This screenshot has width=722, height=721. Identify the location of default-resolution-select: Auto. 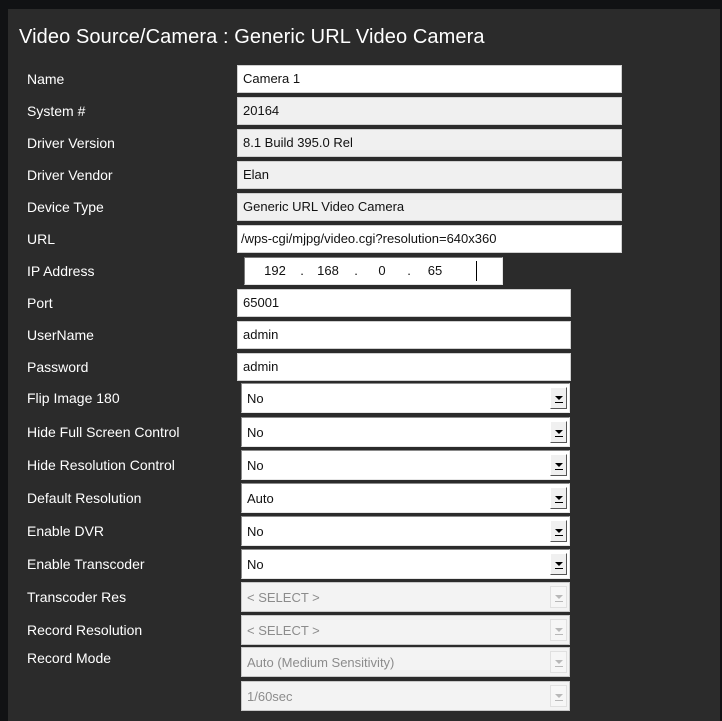
(405, 498).